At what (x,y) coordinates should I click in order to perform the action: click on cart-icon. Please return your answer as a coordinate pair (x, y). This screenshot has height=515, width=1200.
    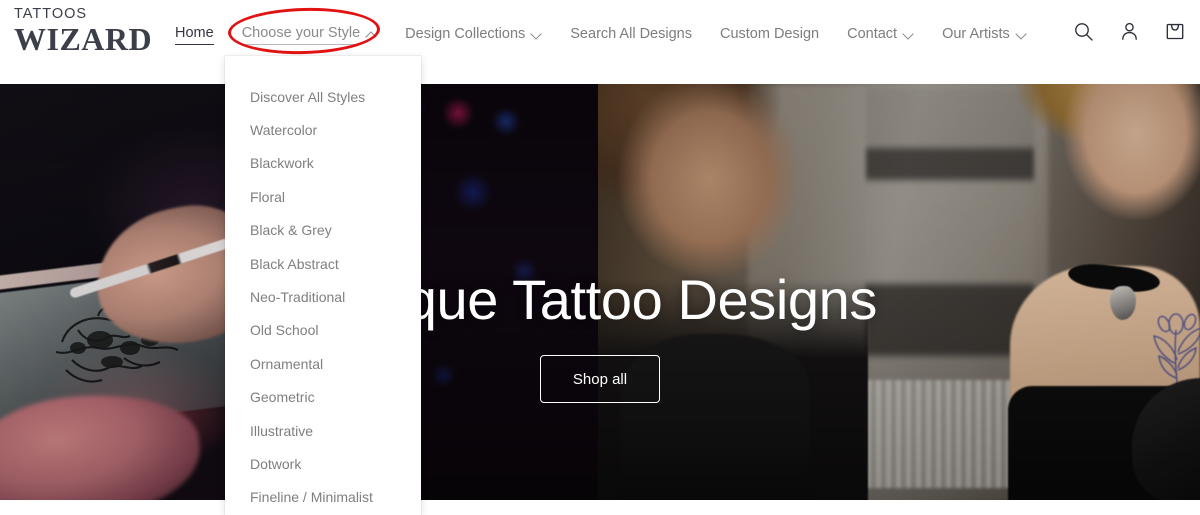
    Looking at the image, I should click on (1175, 31).